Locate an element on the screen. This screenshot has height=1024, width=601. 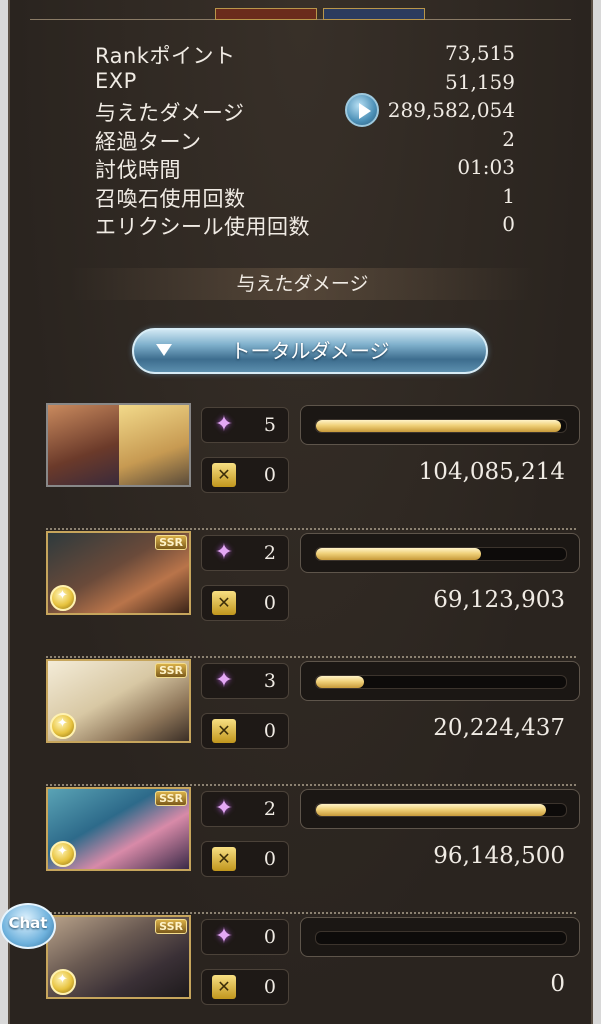
stat-row-elixir: エリクシール使用回数 0 is located at coordinates (305, 225).